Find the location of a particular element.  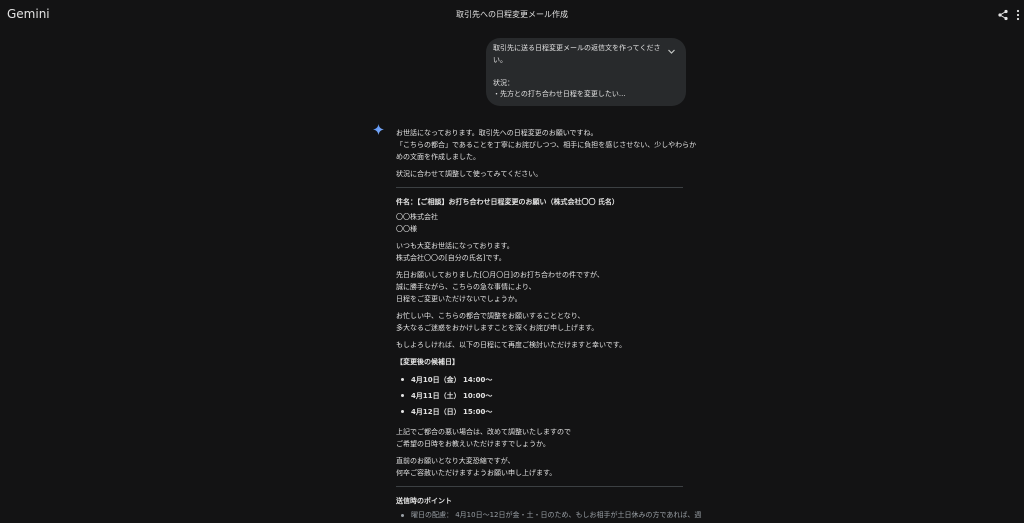

email-recipient: 〇〇株式会社 〇〇様 is located at coordinates (540, 223).